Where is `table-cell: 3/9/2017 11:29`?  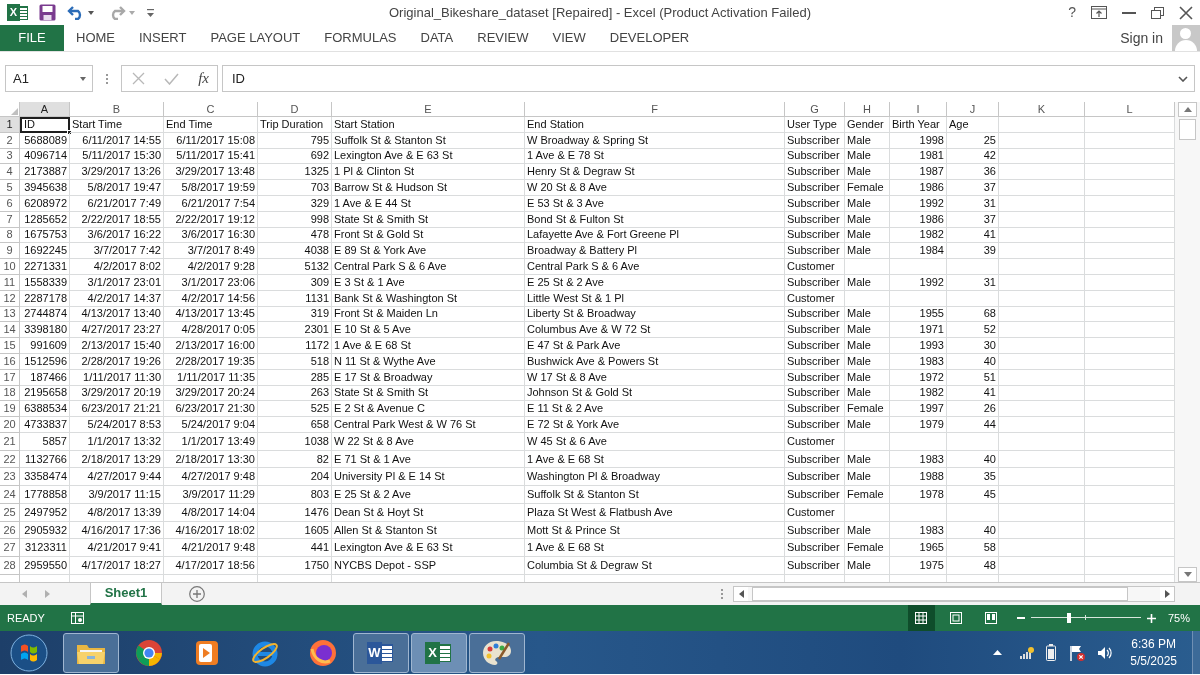 table-cell: 3/9/2017 11:29 is located at coordinates (211, 495).